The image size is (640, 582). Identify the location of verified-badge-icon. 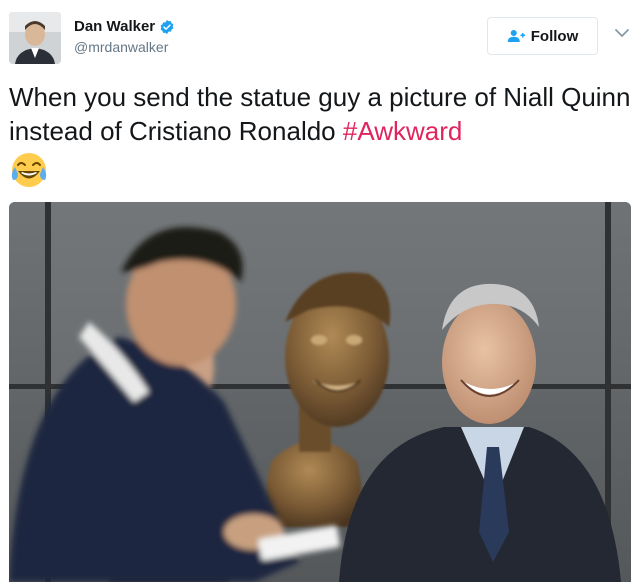
(167, 26).